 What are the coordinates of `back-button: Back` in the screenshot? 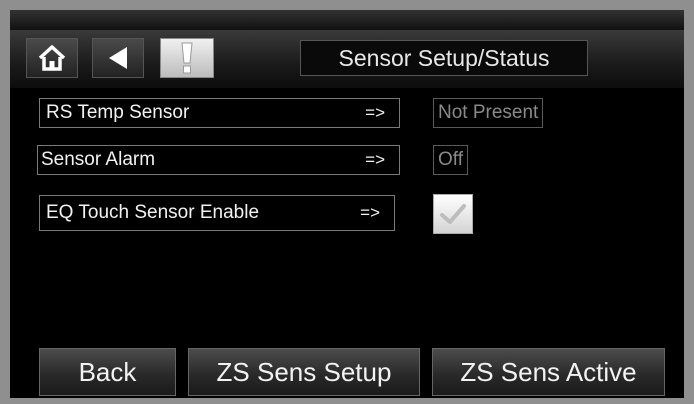 It's located at (107, 372).